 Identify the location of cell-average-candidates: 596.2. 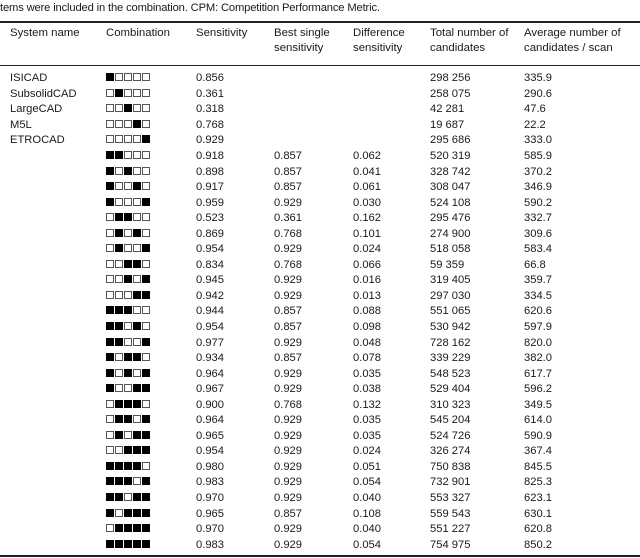
(538, 389).